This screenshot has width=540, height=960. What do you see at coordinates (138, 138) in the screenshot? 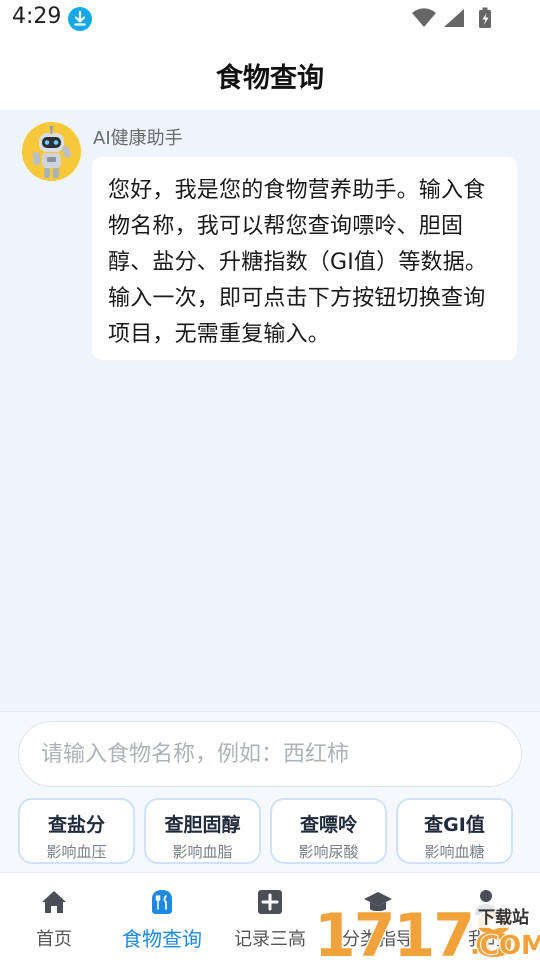
I see `bot-name: AI健康助手` at bounding box center [138, 138].